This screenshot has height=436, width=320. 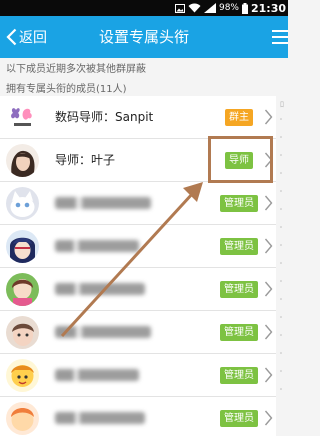 I want to click on menu-icon, so click(x=280, y=37).